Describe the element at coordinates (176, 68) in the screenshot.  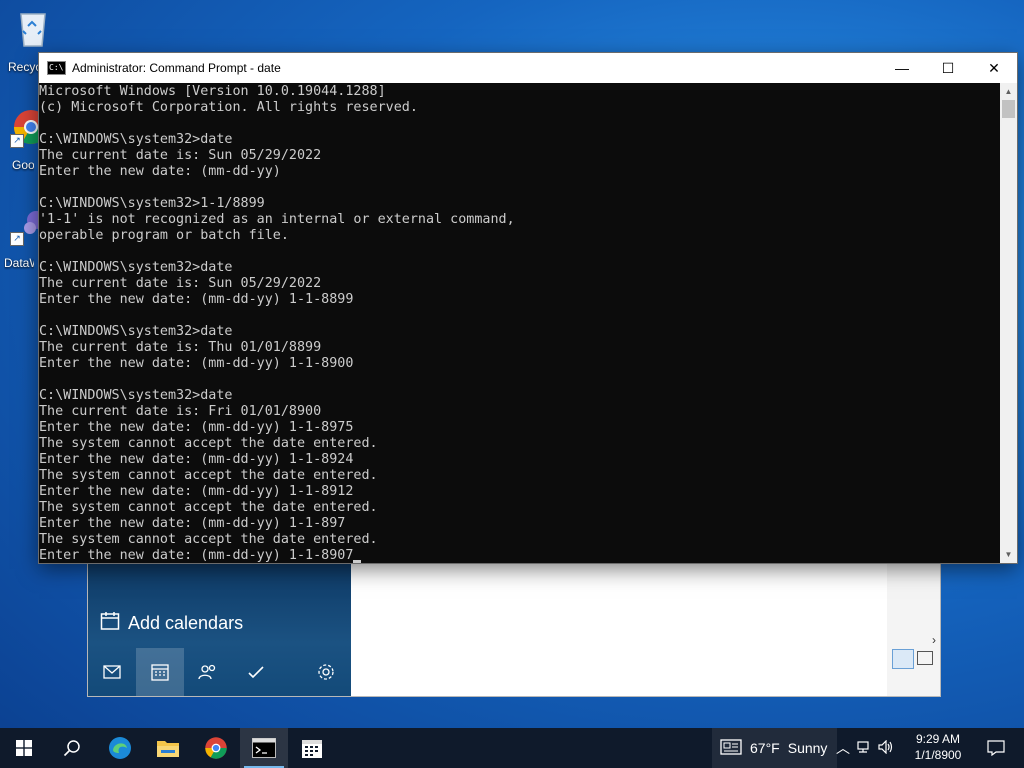
I see `window-title: Administrator: Command Prompt - date` at that location.